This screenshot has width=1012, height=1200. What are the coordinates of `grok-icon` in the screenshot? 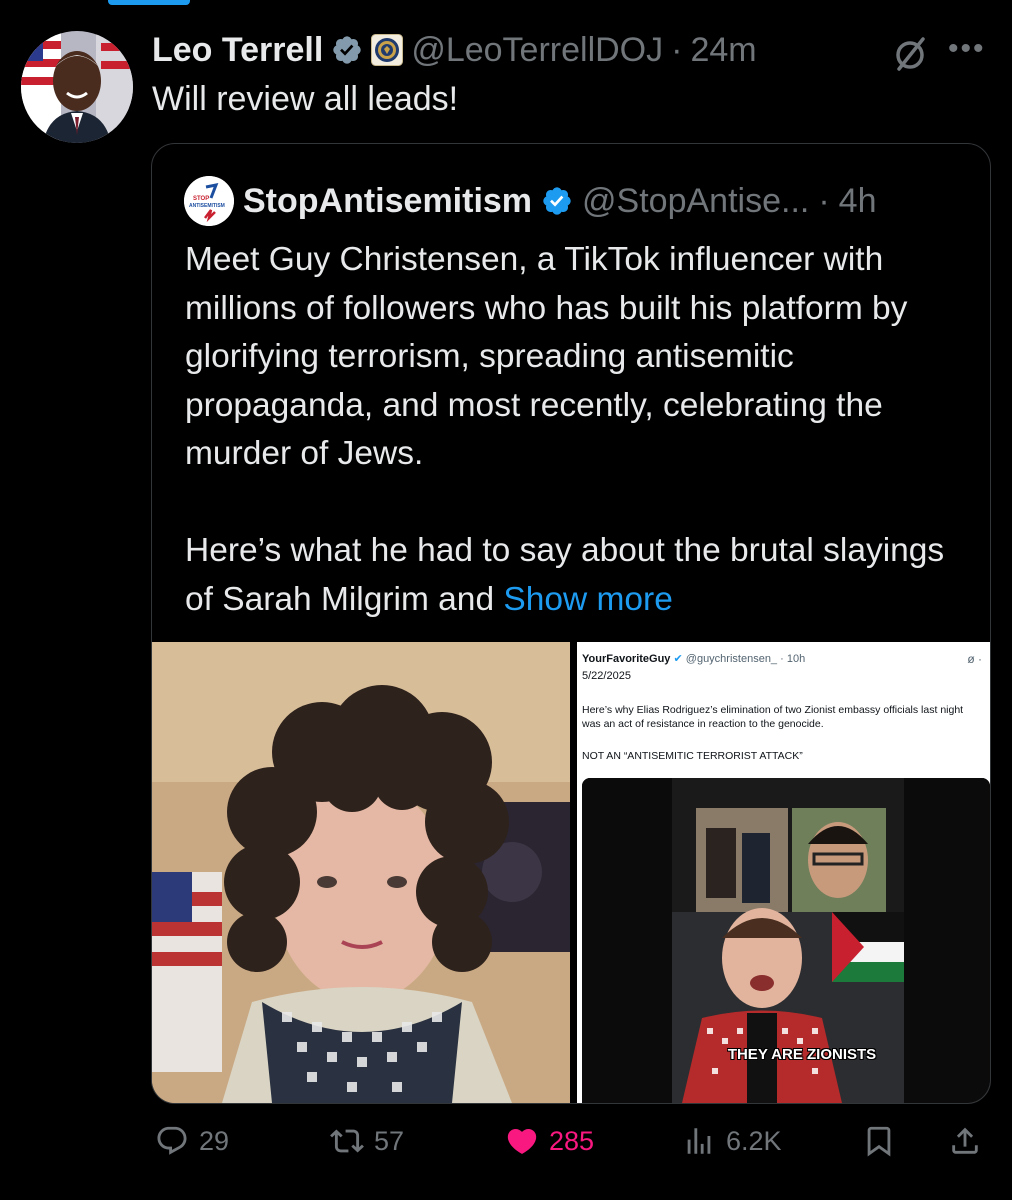 It's located at (910, 54).